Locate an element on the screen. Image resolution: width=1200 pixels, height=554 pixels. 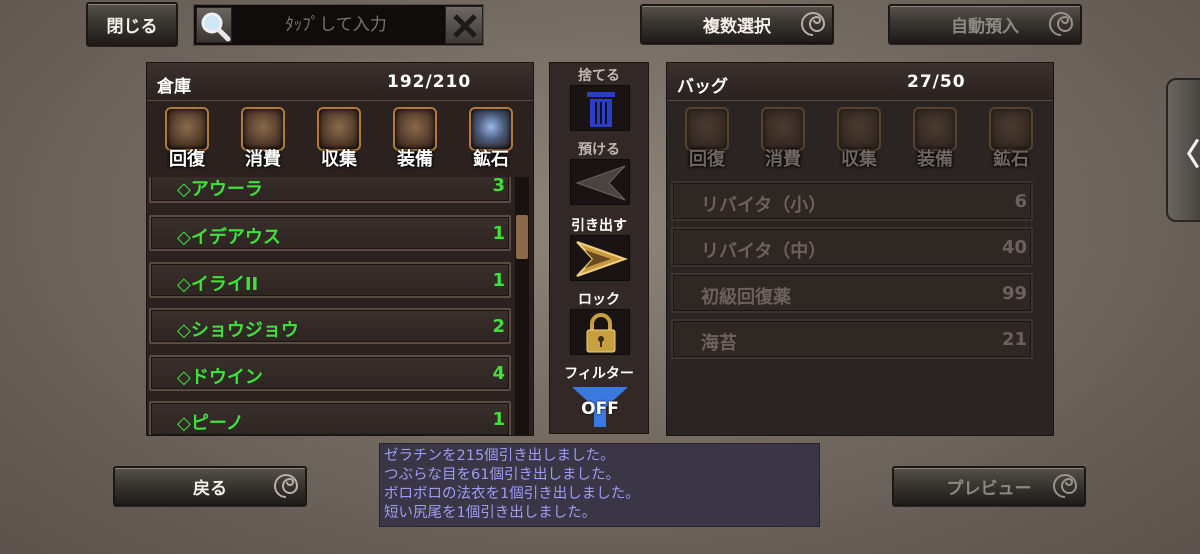
bag-item-list: リバイタ（小） 6 リバイタ（中） 40 初級回復薬 99 海苔 21 is located at coordinates (860, 306).